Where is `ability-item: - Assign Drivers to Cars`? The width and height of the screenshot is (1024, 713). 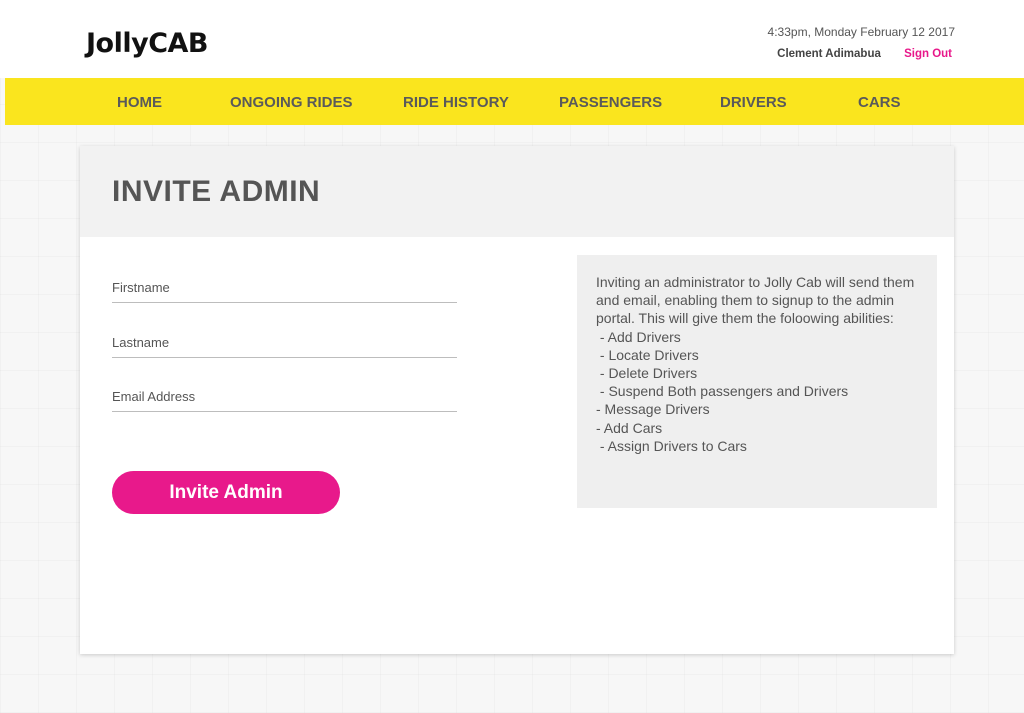
ability-item: - Assign Drivers to Cars is located at coordinates (671, 445).